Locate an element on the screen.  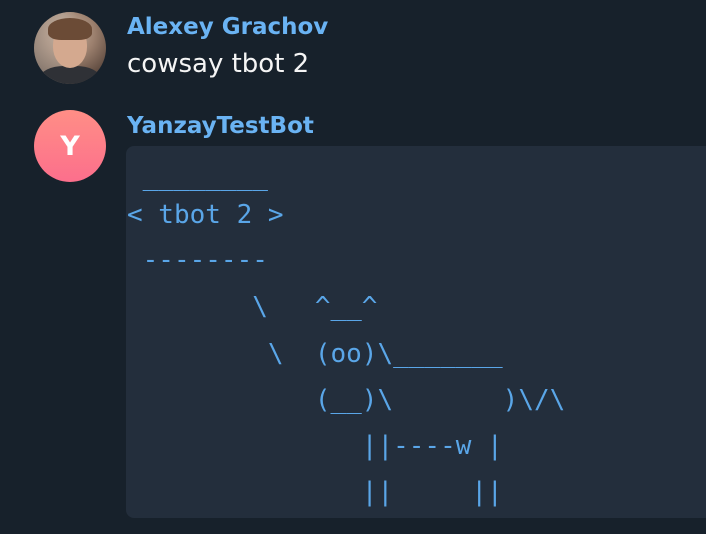
code-line: (__)\ )\/\ is located at coordinates (346, 400).